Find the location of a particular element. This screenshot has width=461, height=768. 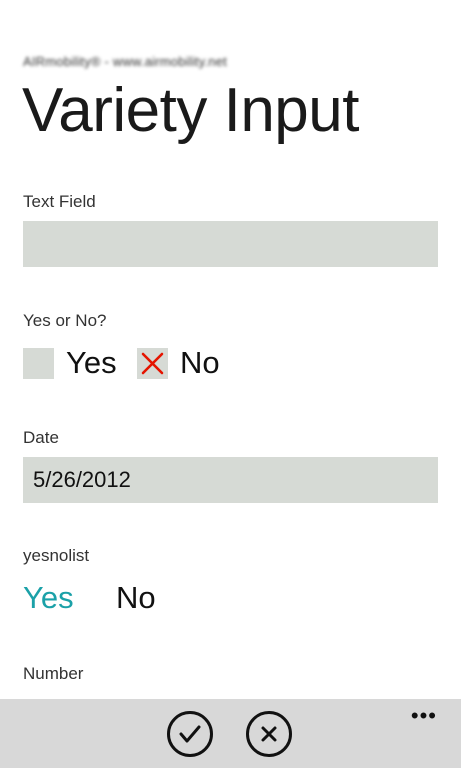

close-icon is located at coordinates (269, 734).